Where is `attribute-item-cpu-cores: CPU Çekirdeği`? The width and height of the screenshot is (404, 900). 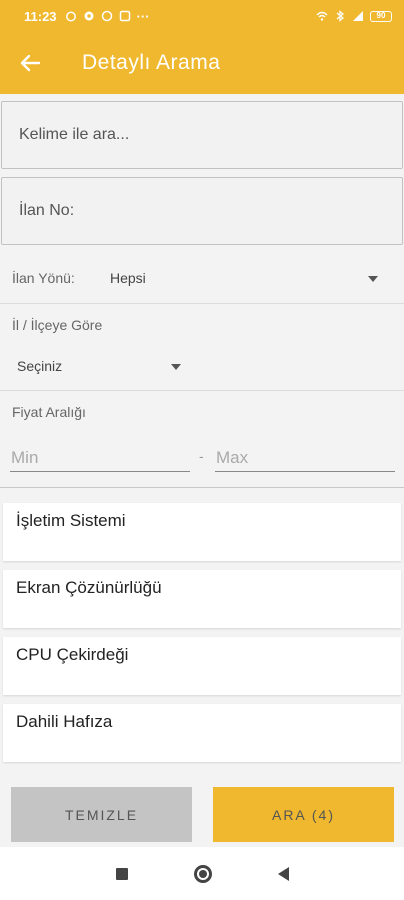
attribute-item-cpu-cores: CPU Çekirdeği is located at coordinates (202, 666).